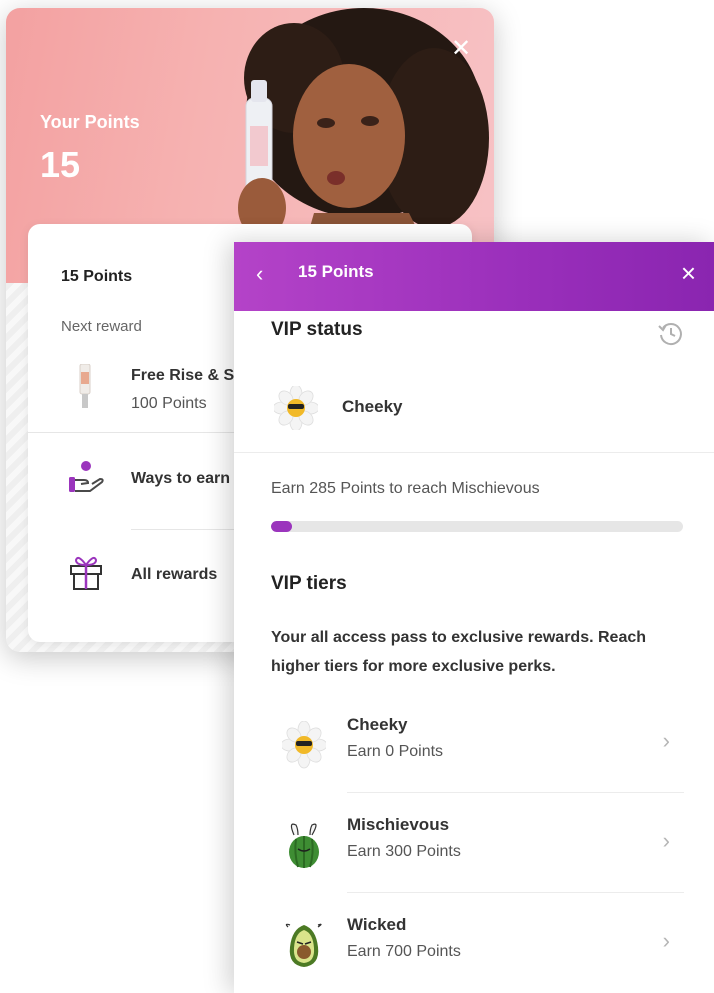 Image resolution: width=714 pixels, height=993 pixels. Describe the element at coordinates (90, 122) in the screenshot. I see `points-label: Your Points` at that location.